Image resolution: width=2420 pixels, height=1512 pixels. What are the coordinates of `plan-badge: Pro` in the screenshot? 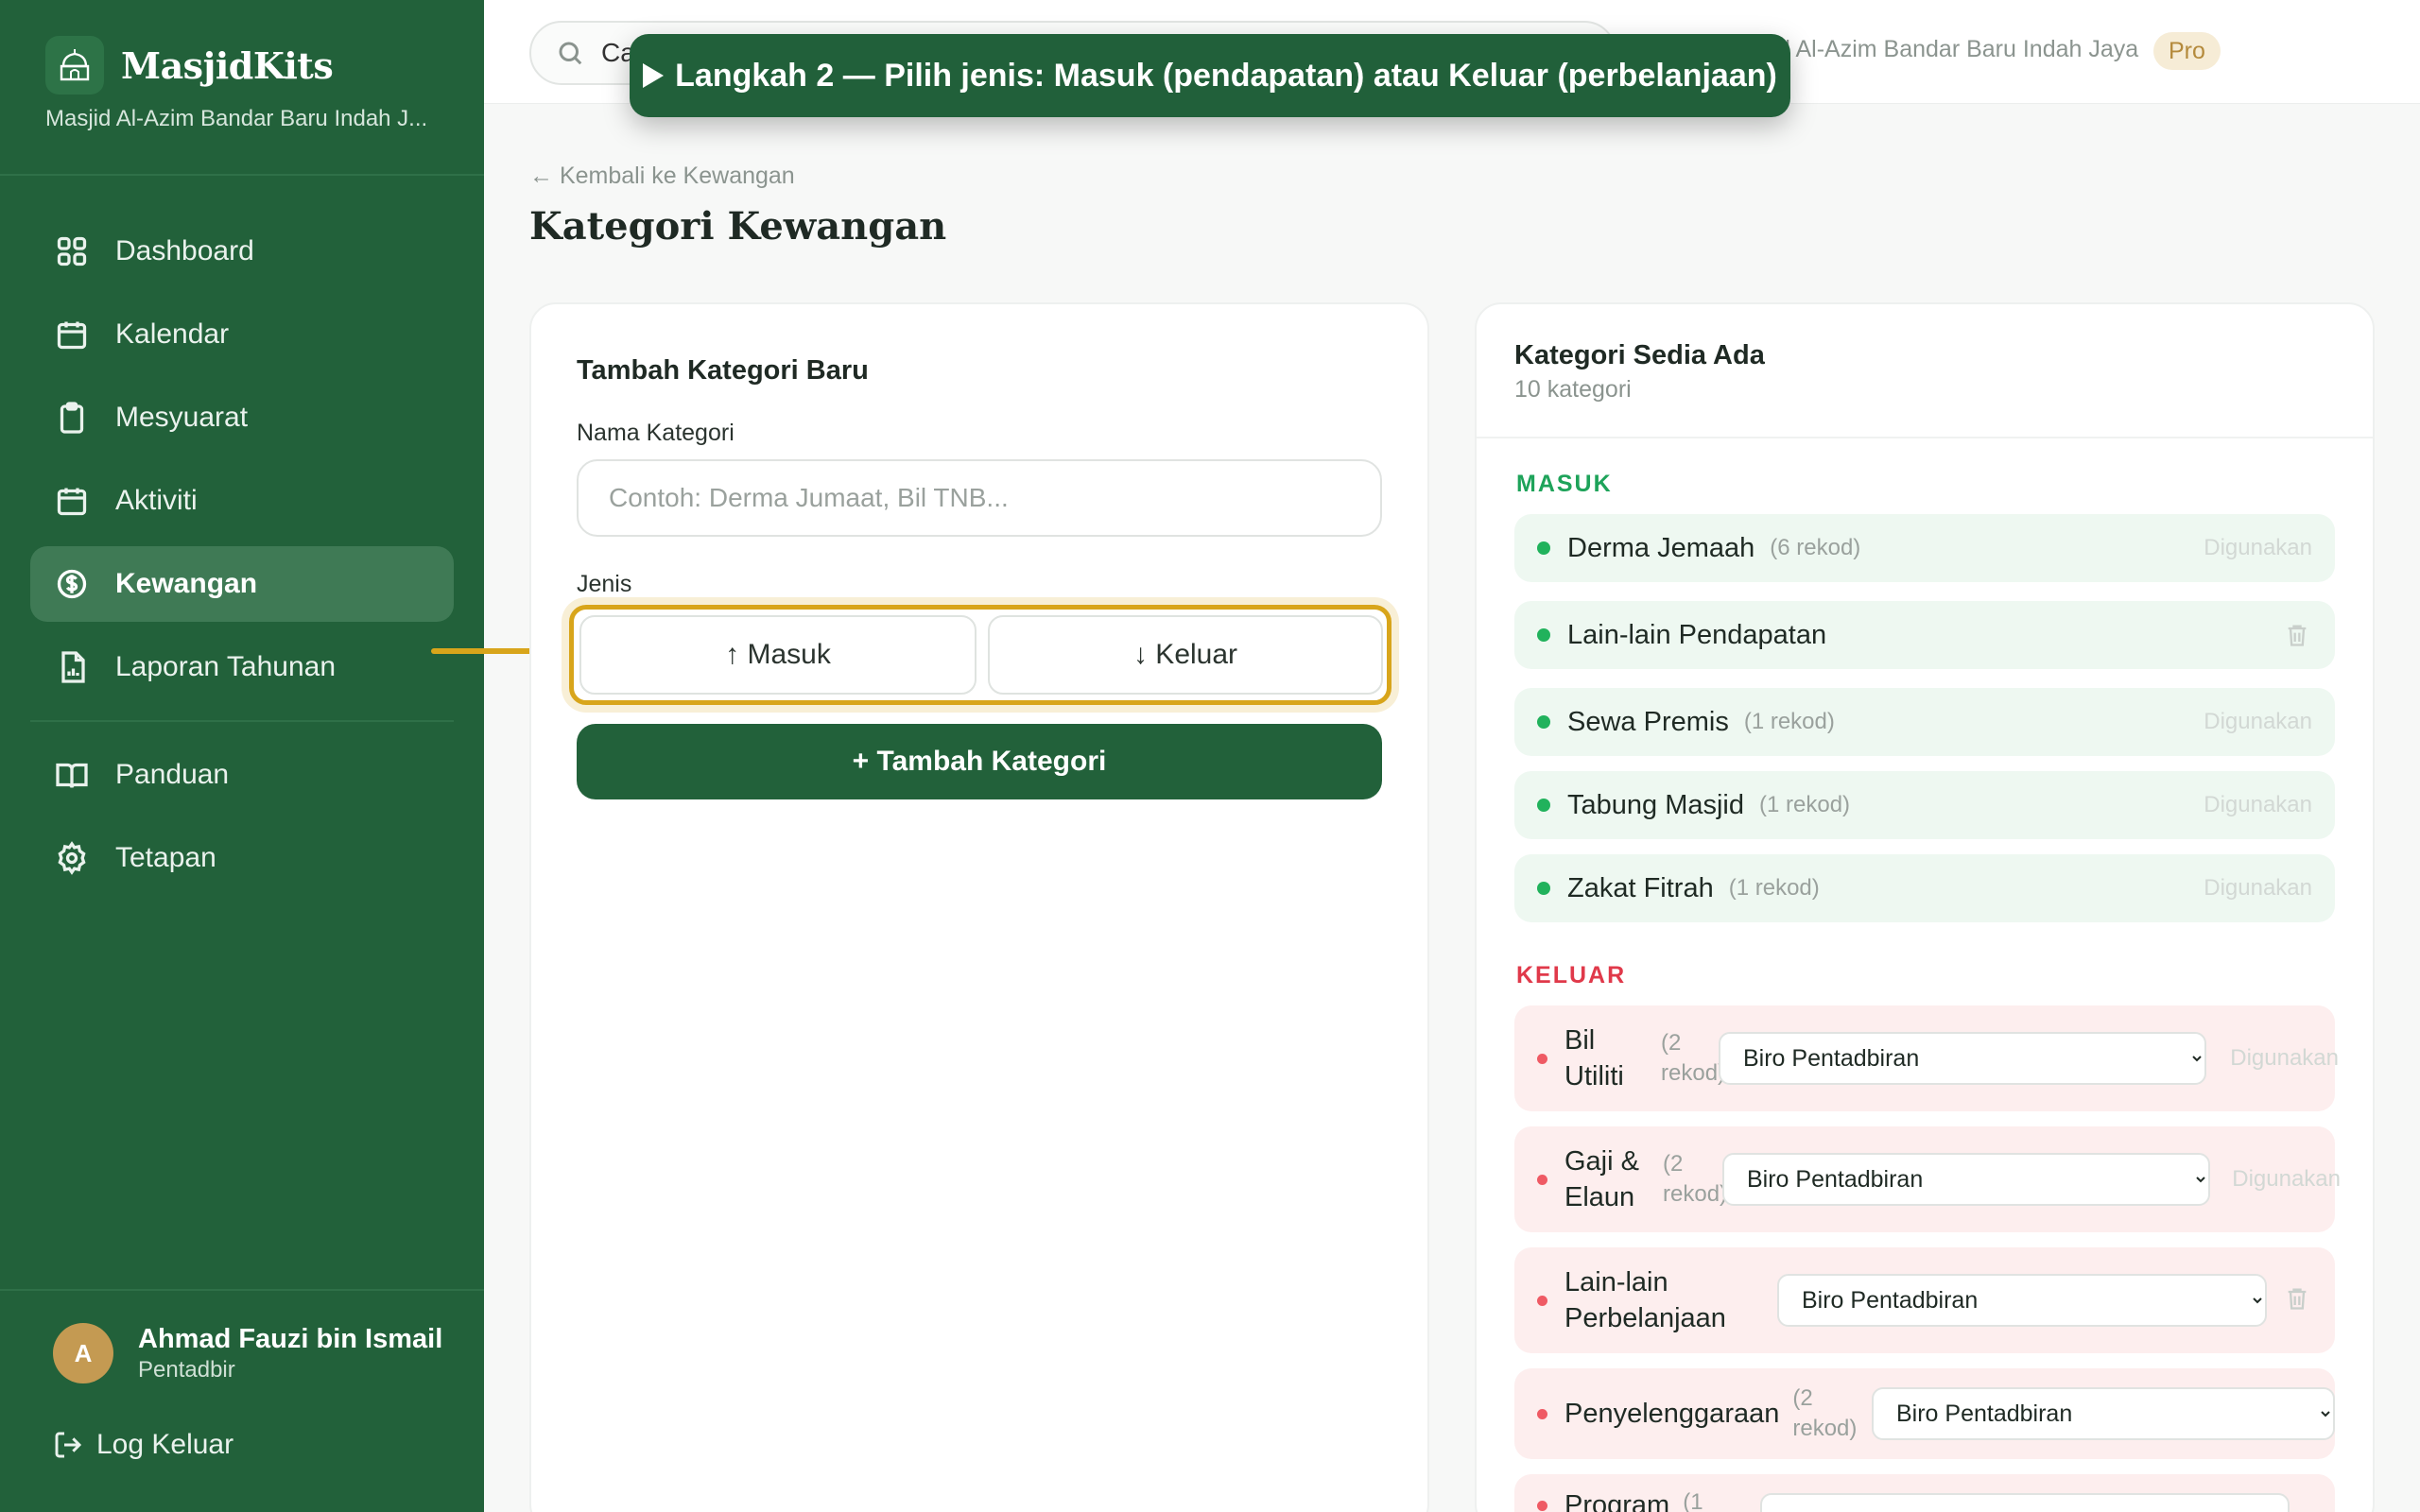 It's located at (2187, 51).